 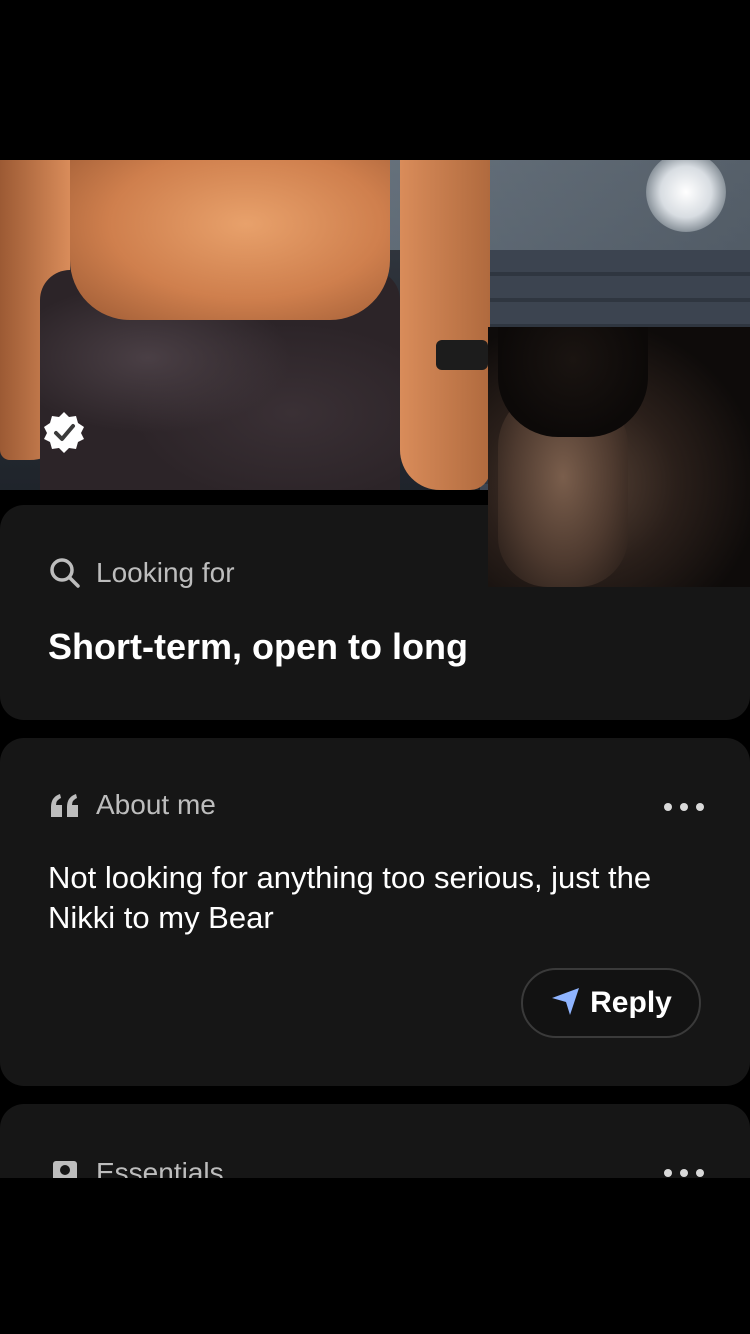 I want to click on video-hair, so click(x=573, y=382).